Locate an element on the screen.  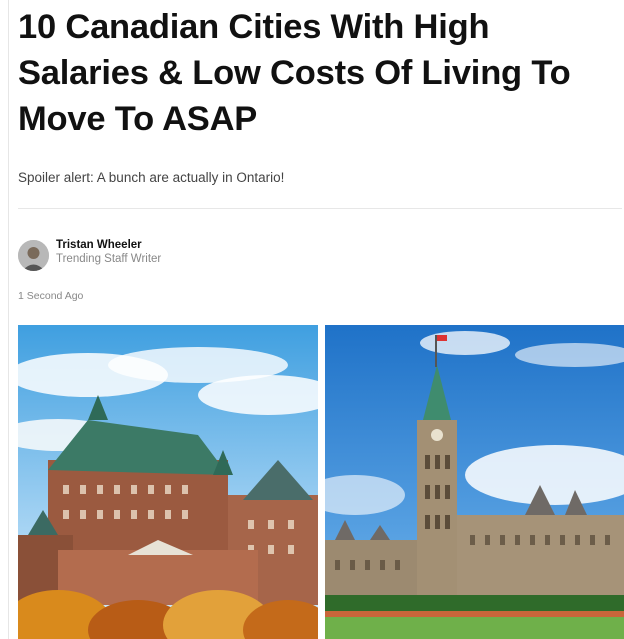
publish-timestamp: 1 Second Ago is located at coordinates (51, 296).